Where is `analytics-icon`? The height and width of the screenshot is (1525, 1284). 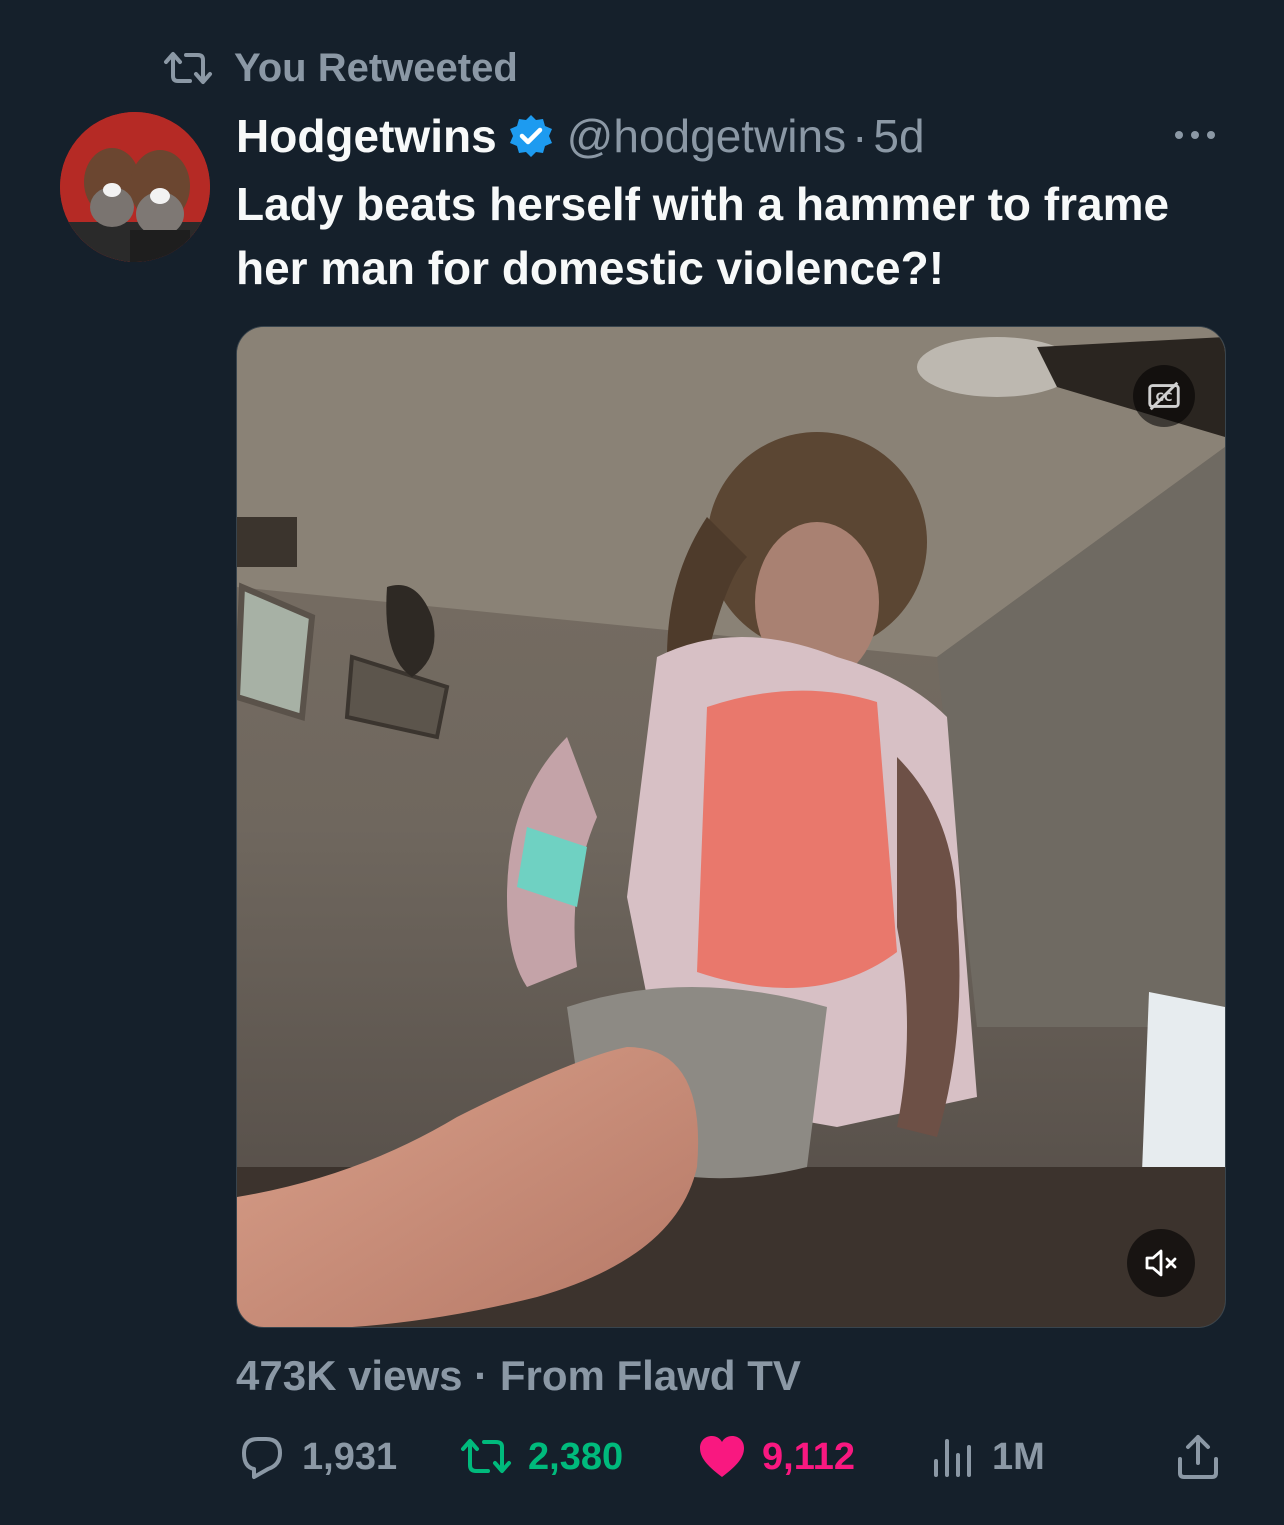
analytics-icon is located at coordinates (952, 1458).